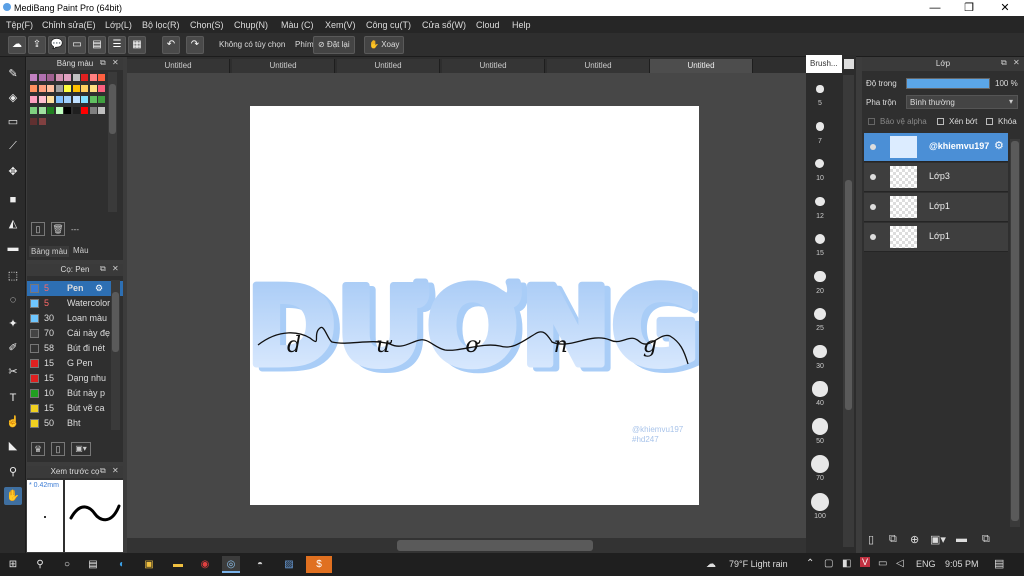 The image size is (1024, 576). I want to click on menu-window: Cửa sổ(W), so click(444, 25).